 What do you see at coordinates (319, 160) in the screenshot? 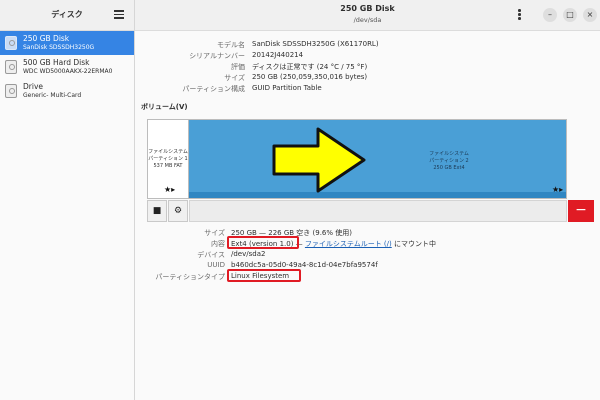
I see `yellow-arrow-icon` at bounding box center [319, 160].